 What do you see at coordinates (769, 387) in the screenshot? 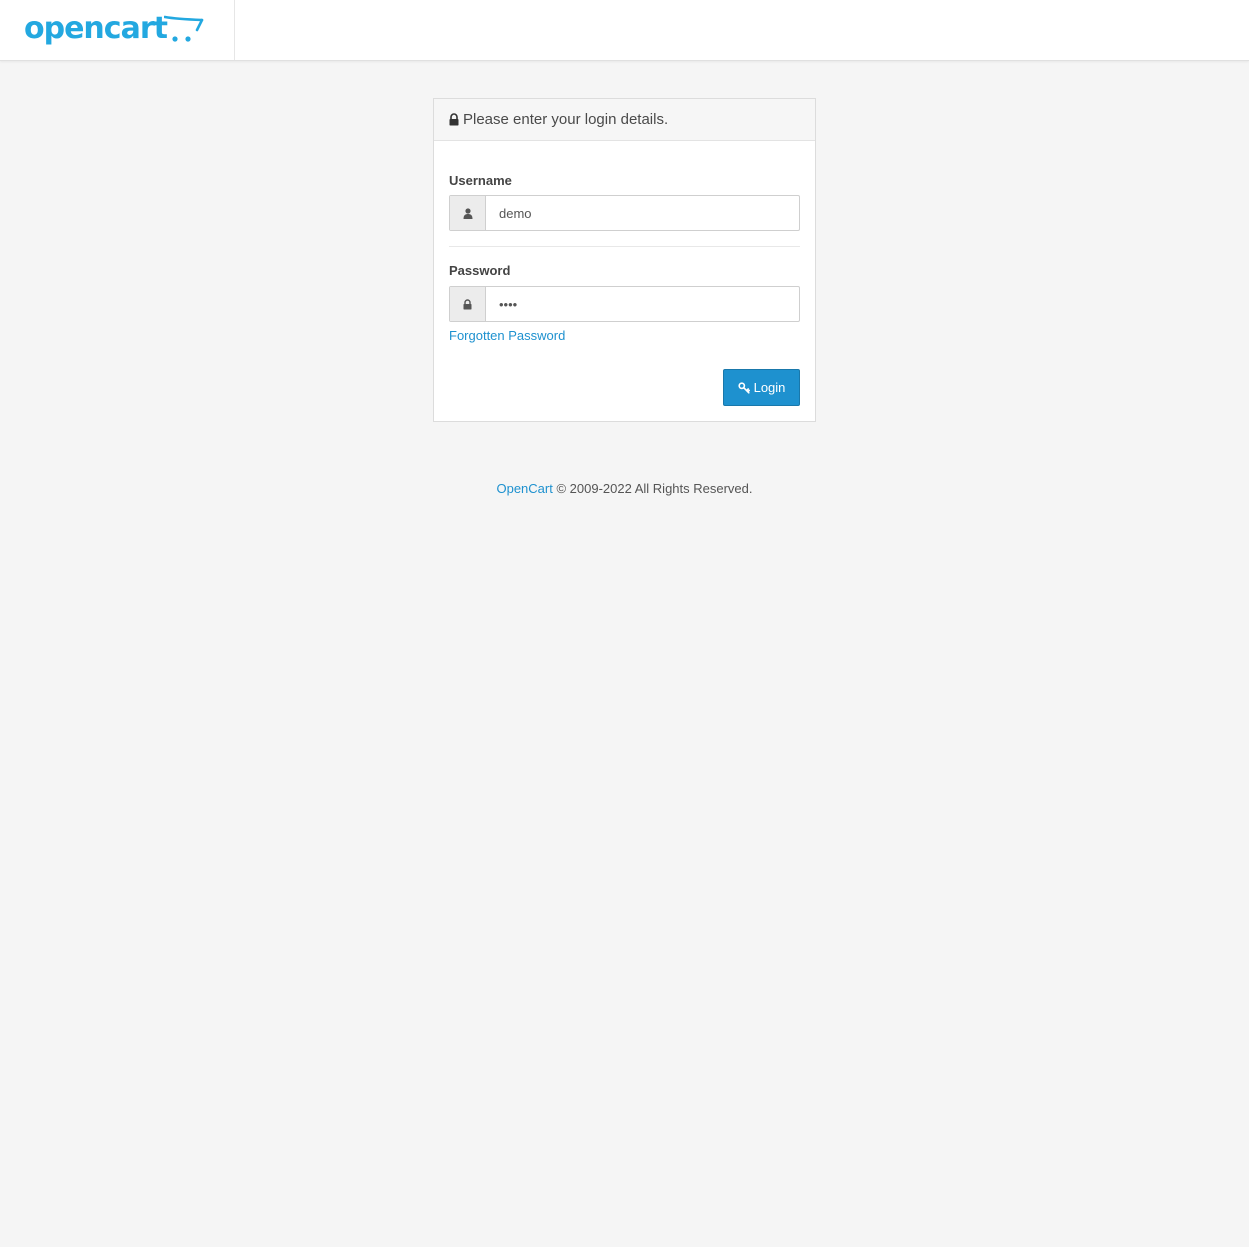
I see `login-button-label: Login` at bounding box center [769, 387].